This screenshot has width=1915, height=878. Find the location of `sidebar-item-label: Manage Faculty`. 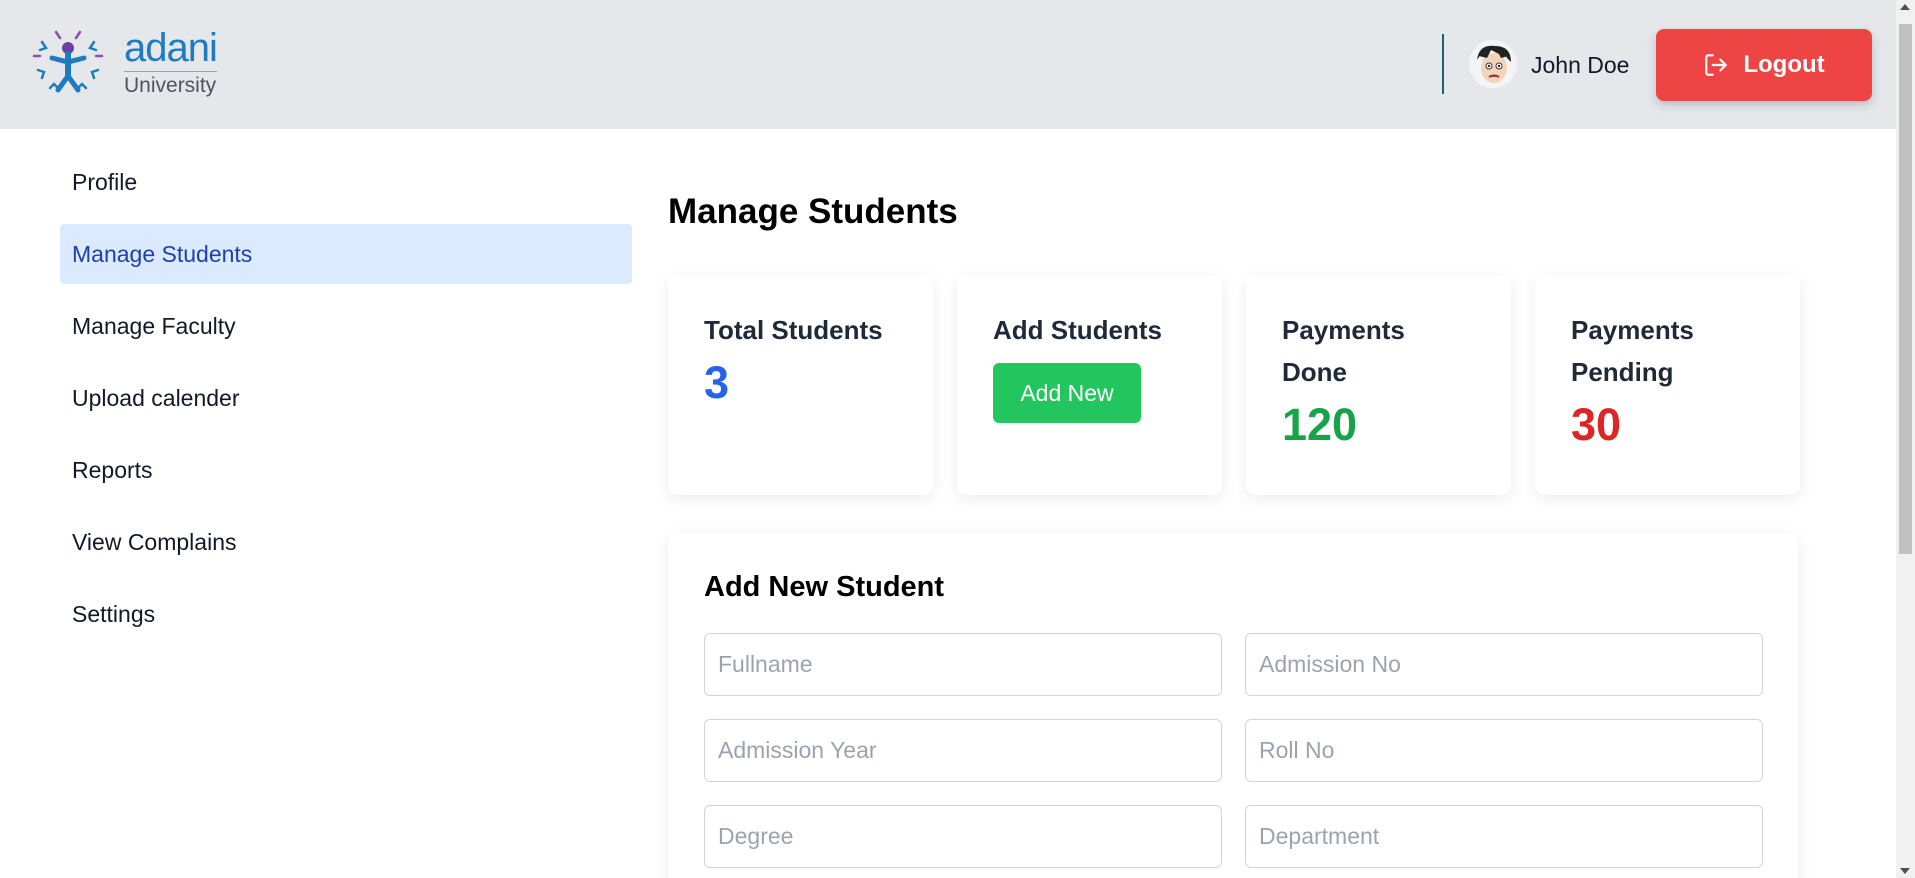

sidebar-item-label: Manage Faculty is located at coordinates (154, 326).